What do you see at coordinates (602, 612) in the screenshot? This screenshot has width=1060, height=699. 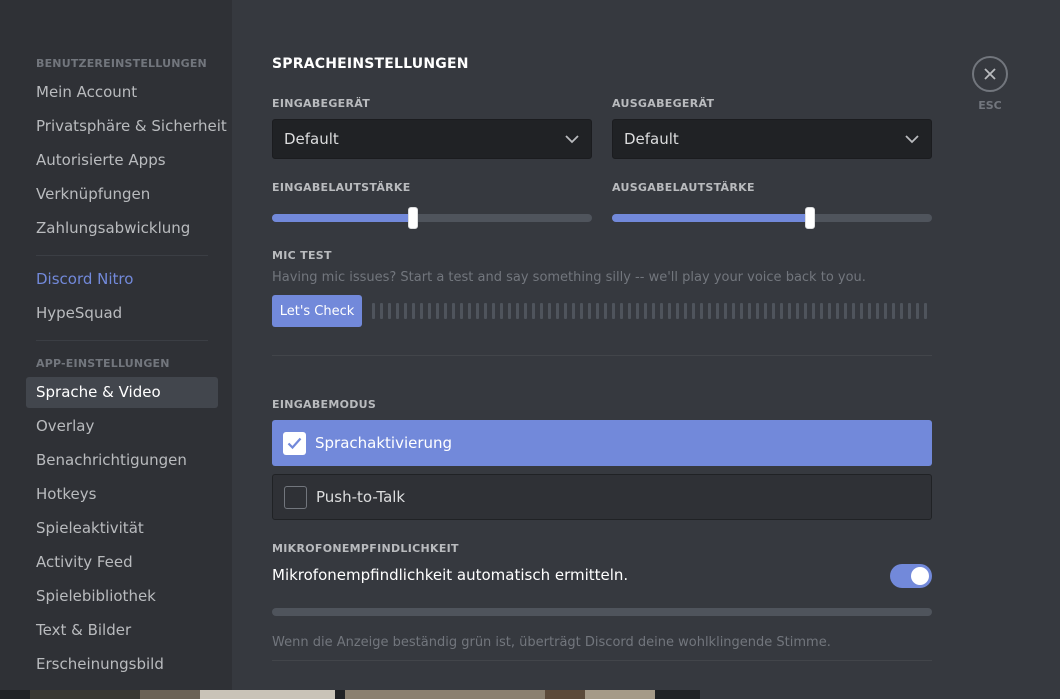 I see `sensitivity-meter` at bounding box center [602, 612].